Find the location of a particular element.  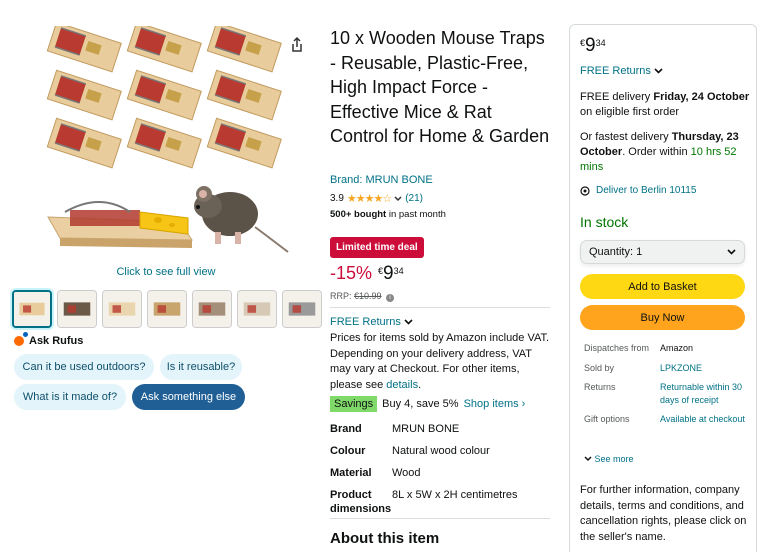

rufus-icon is located at coordinates (21, 339).